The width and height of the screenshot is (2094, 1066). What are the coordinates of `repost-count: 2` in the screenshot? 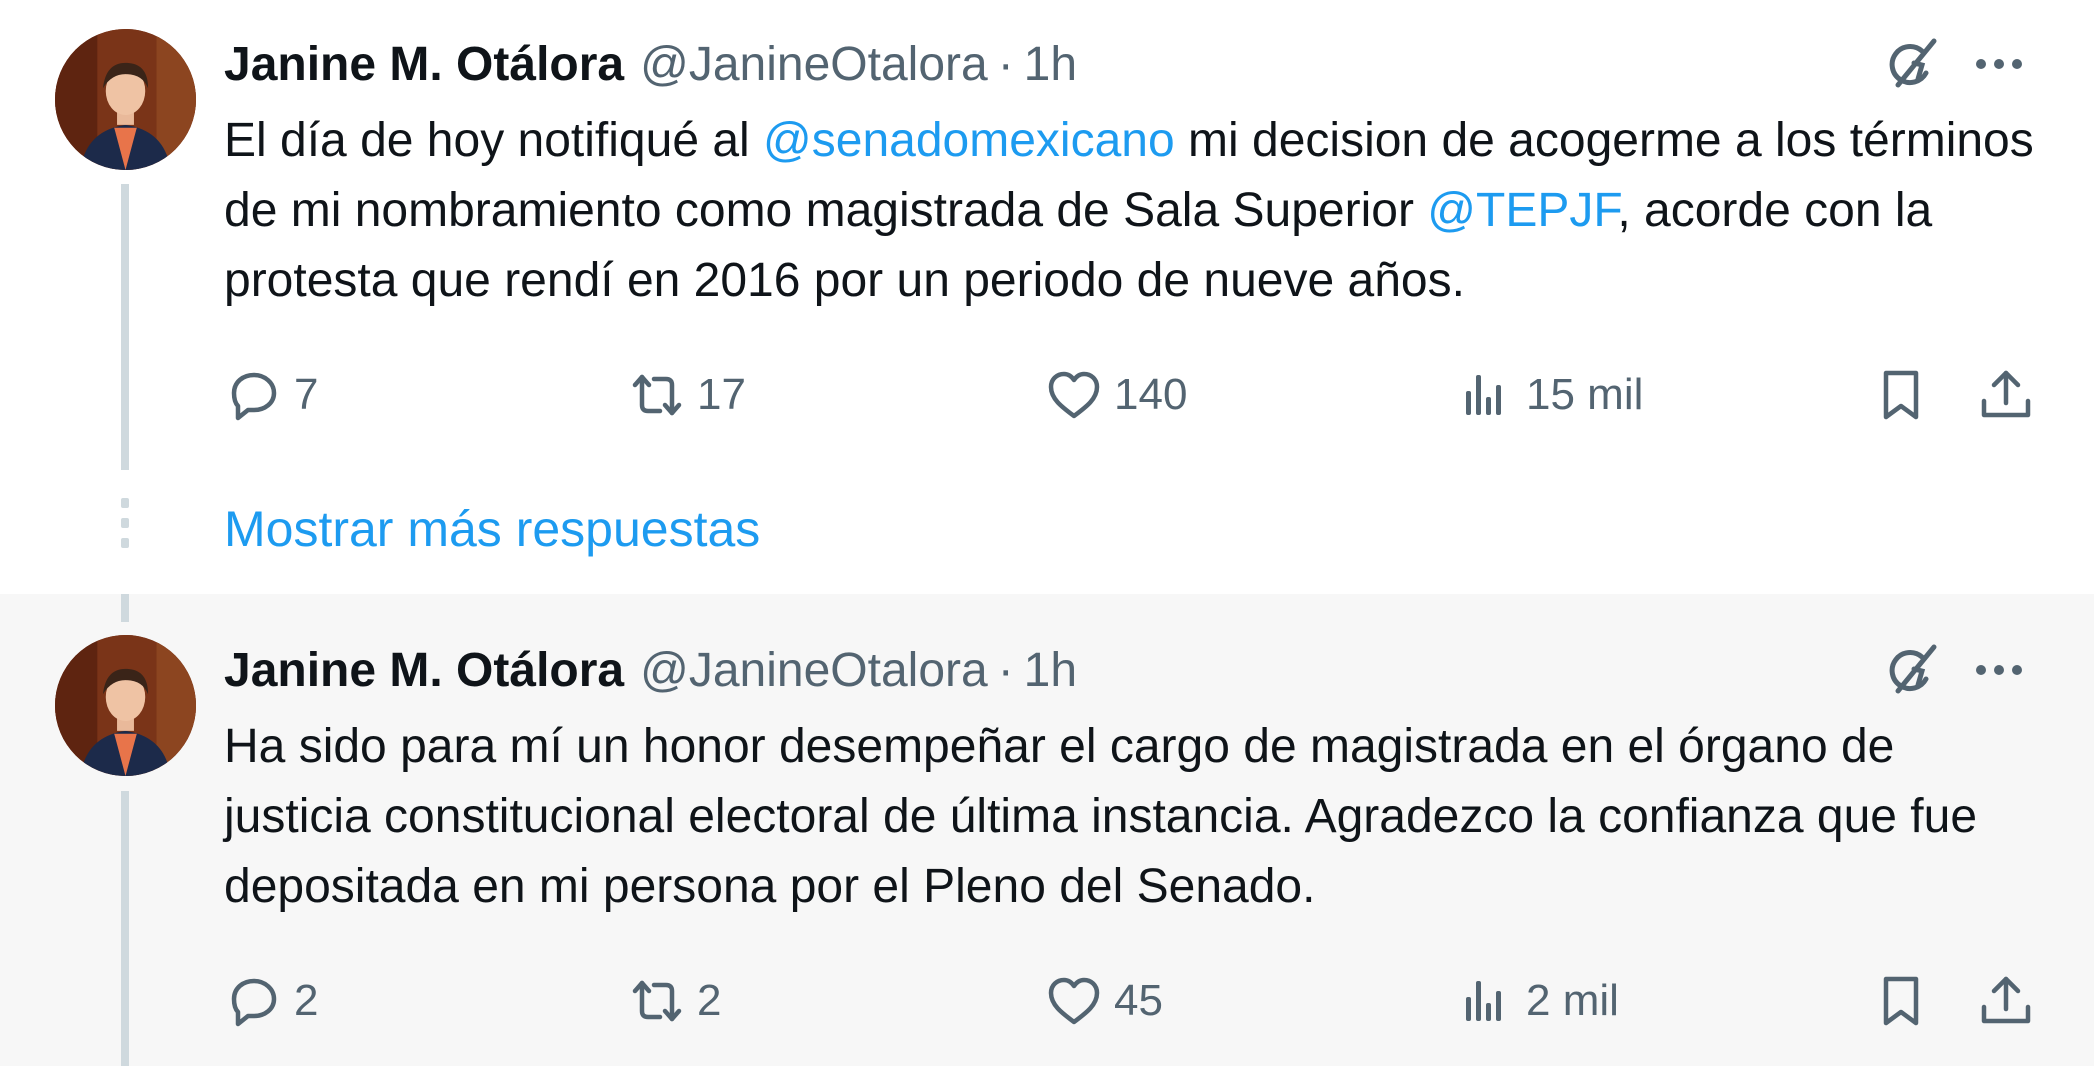 It's located at (709, 1000).